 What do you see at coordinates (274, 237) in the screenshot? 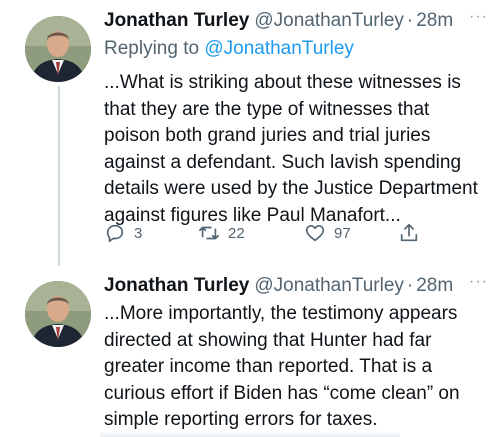
I see `tweet-actions: 3 22 97` at bounding box center [274, 237].